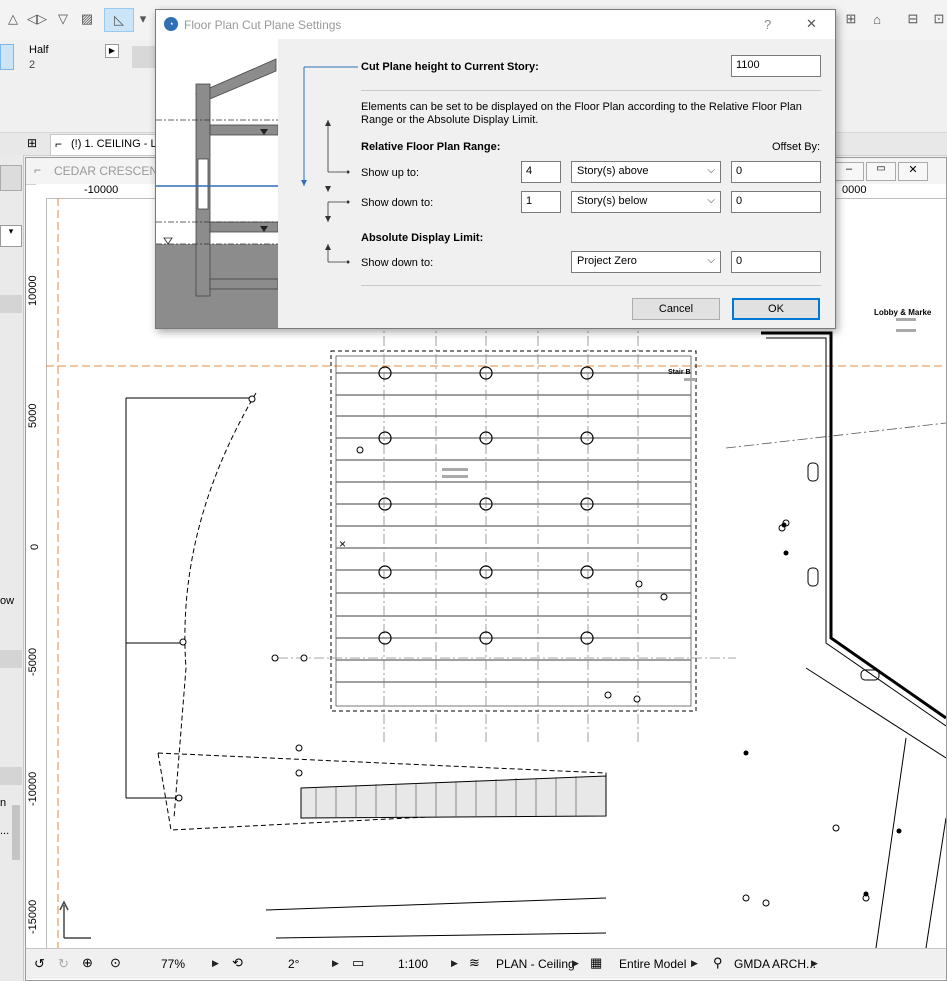 This screenshot has width=947, height=981. I want to click on ok-button: OK, so click(776, 309).